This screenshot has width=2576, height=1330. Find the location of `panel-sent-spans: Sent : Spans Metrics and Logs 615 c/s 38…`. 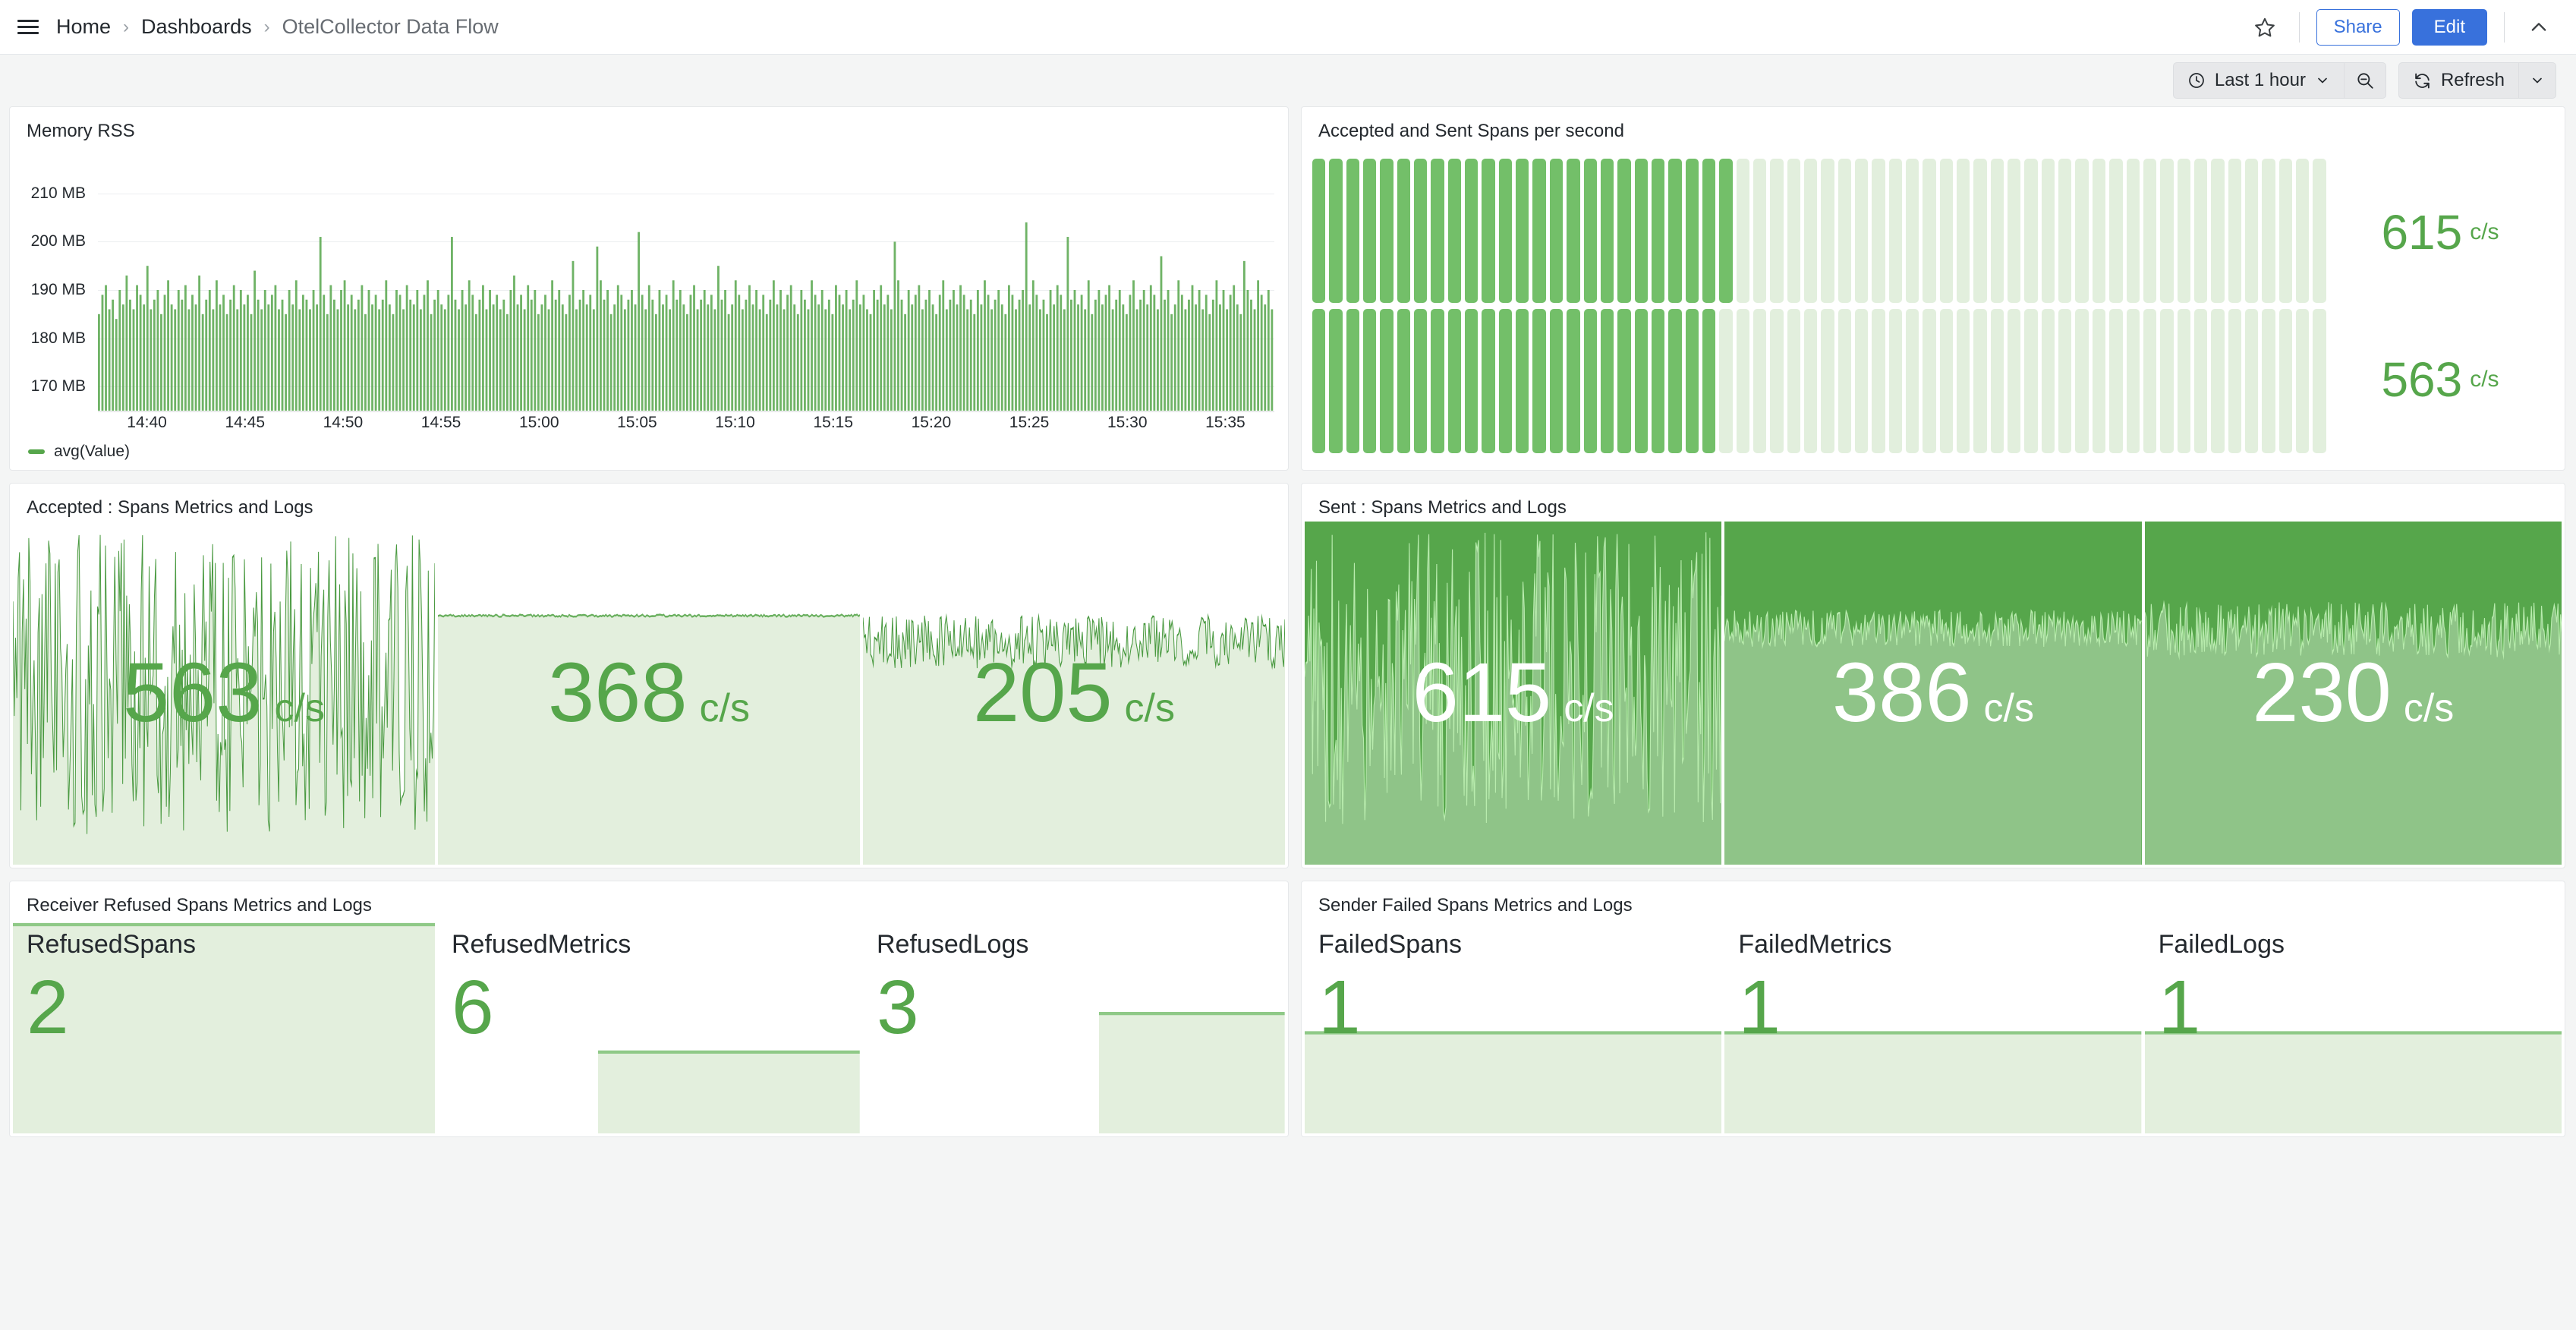

panel-sent-spans: Sent : Spans Metrics and Logs 615 c/s 38… is located at coordinates (1933, 675).